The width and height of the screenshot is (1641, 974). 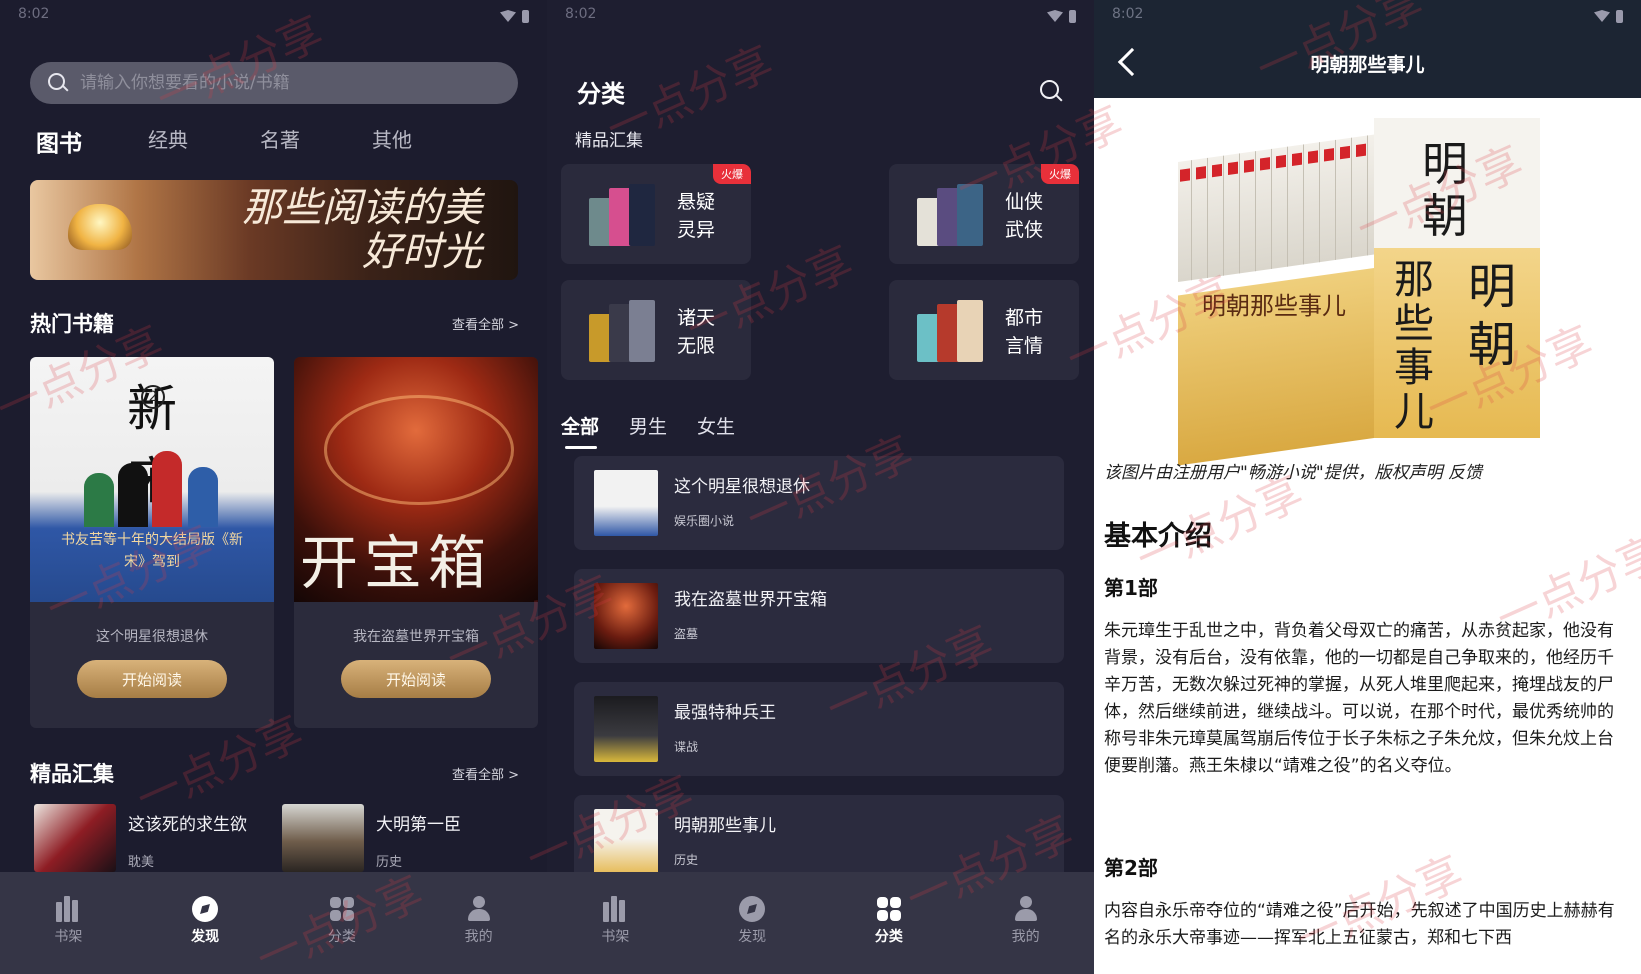 I want to click on tab-female: 女生, so click(x=731, y=425).